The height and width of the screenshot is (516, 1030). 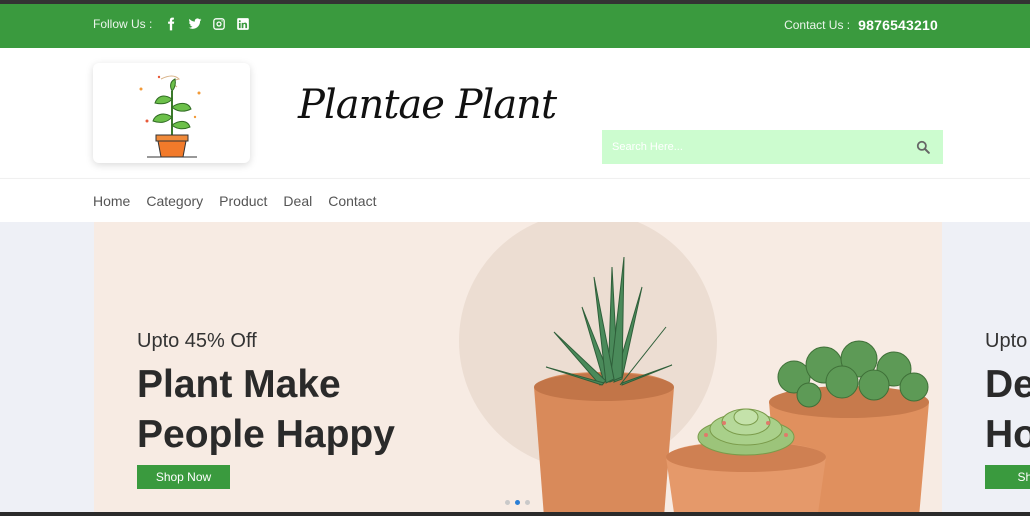 I want to click on slider-dots, so click(x=517, y=502).